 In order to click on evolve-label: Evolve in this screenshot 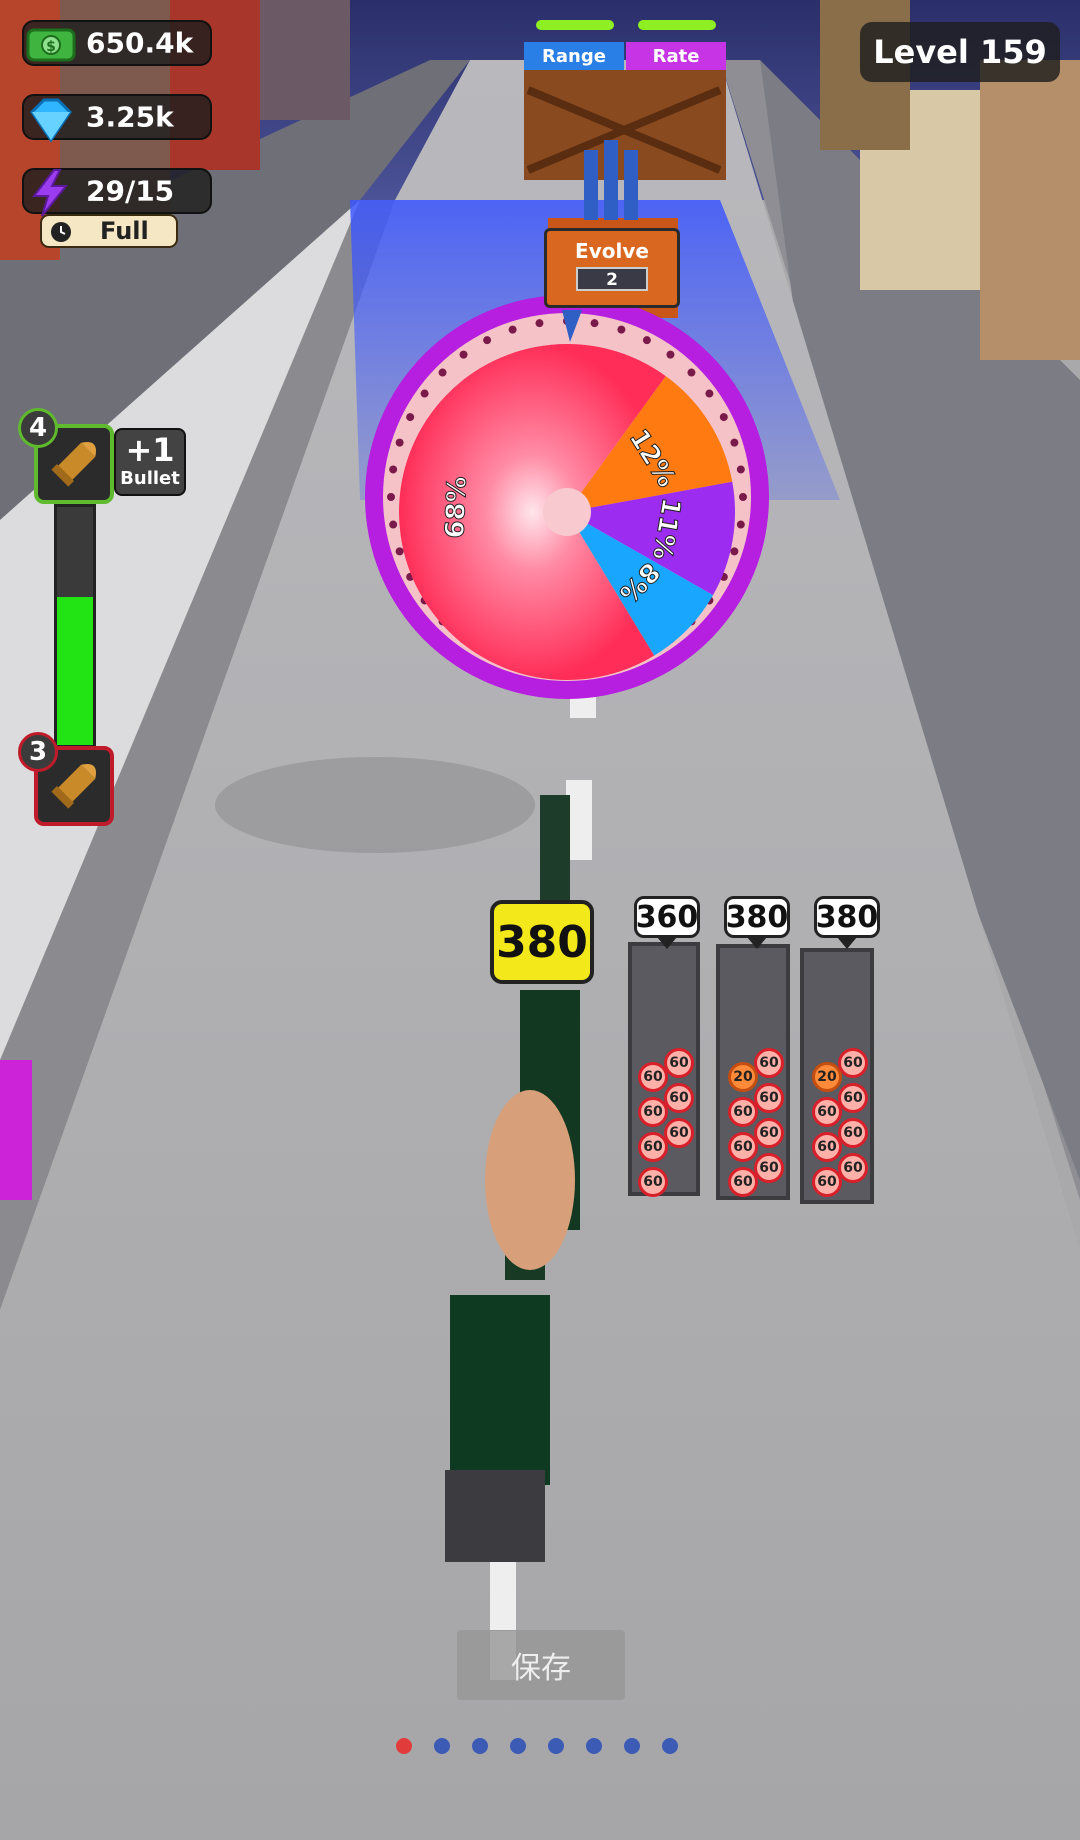, I will do `click(612, 251)`.